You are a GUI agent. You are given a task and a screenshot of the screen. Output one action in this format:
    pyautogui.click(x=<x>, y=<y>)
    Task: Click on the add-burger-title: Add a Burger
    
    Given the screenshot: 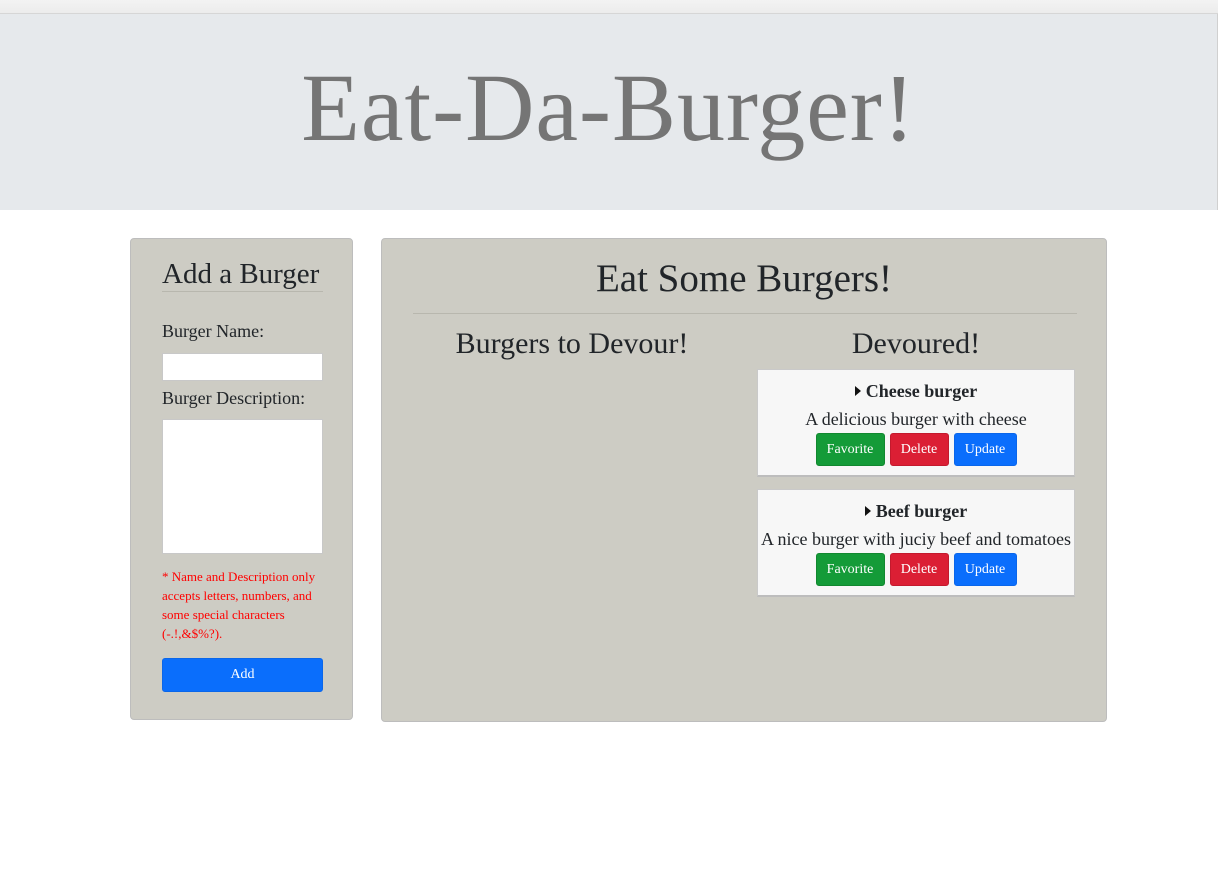 What is the action you would take?
    pyautogui.click(x=241, y=274)
    